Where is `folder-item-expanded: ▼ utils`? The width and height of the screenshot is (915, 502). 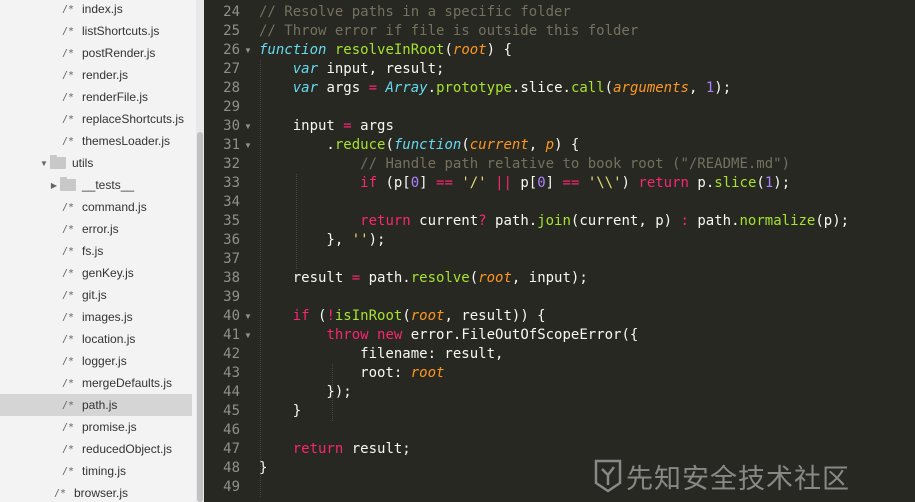 folder-item-expanded: ▼ utils is located at coordinates (96, 163).